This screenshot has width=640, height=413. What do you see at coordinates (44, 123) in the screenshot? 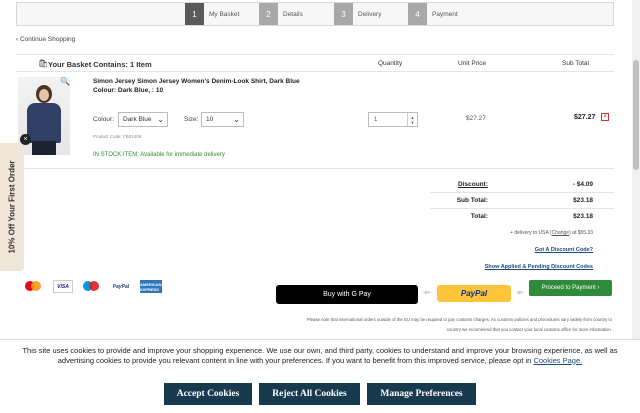
I see `product-image-shirt` at bounding box center [44, 123].